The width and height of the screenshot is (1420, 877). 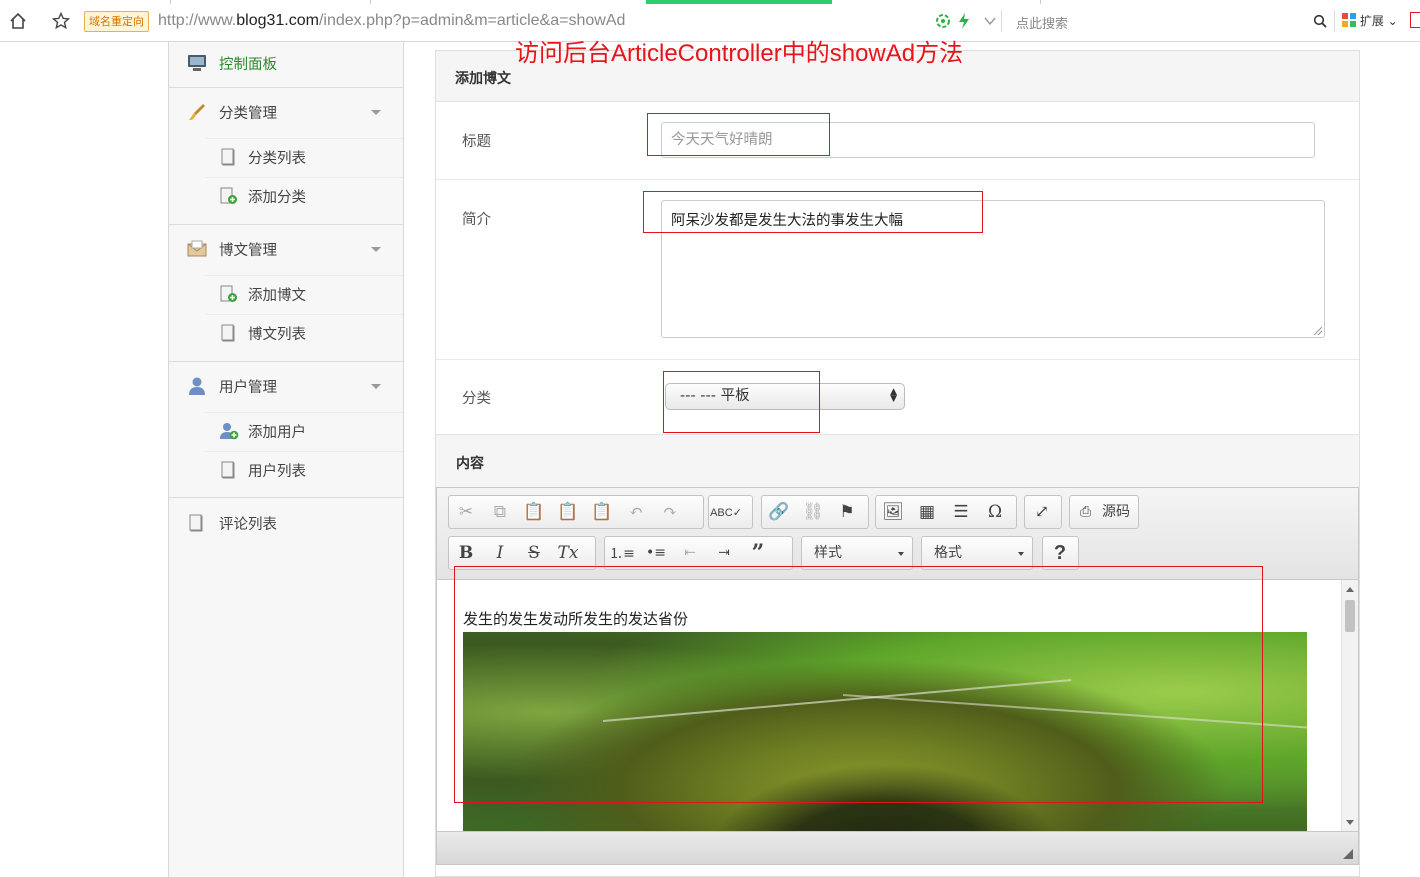 What do you see at coordinates (1320, 21) in the screenshot?
I see `search-icon` at bounding box center [1320, 21].